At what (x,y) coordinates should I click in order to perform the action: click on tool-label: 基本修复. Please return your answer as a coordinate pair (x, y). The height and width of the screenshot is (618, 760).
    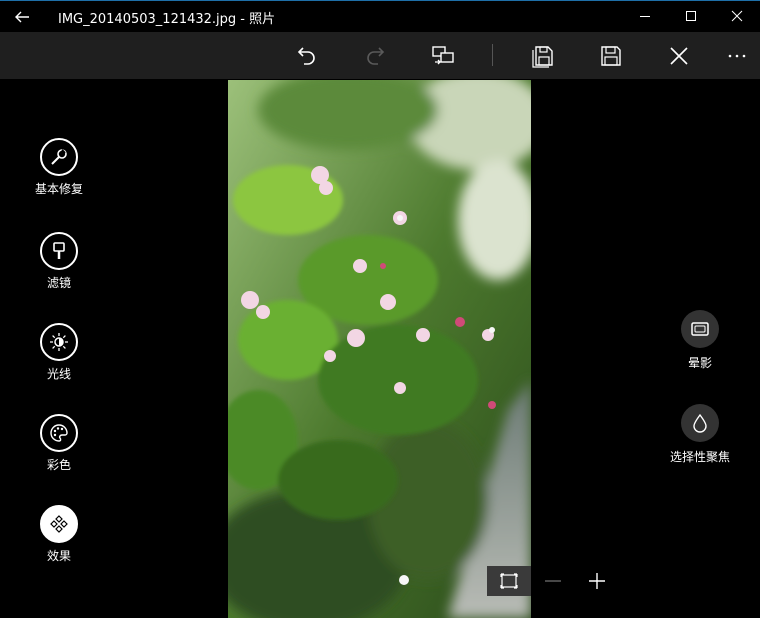
    Looking at the image, I should click on (58, 189).